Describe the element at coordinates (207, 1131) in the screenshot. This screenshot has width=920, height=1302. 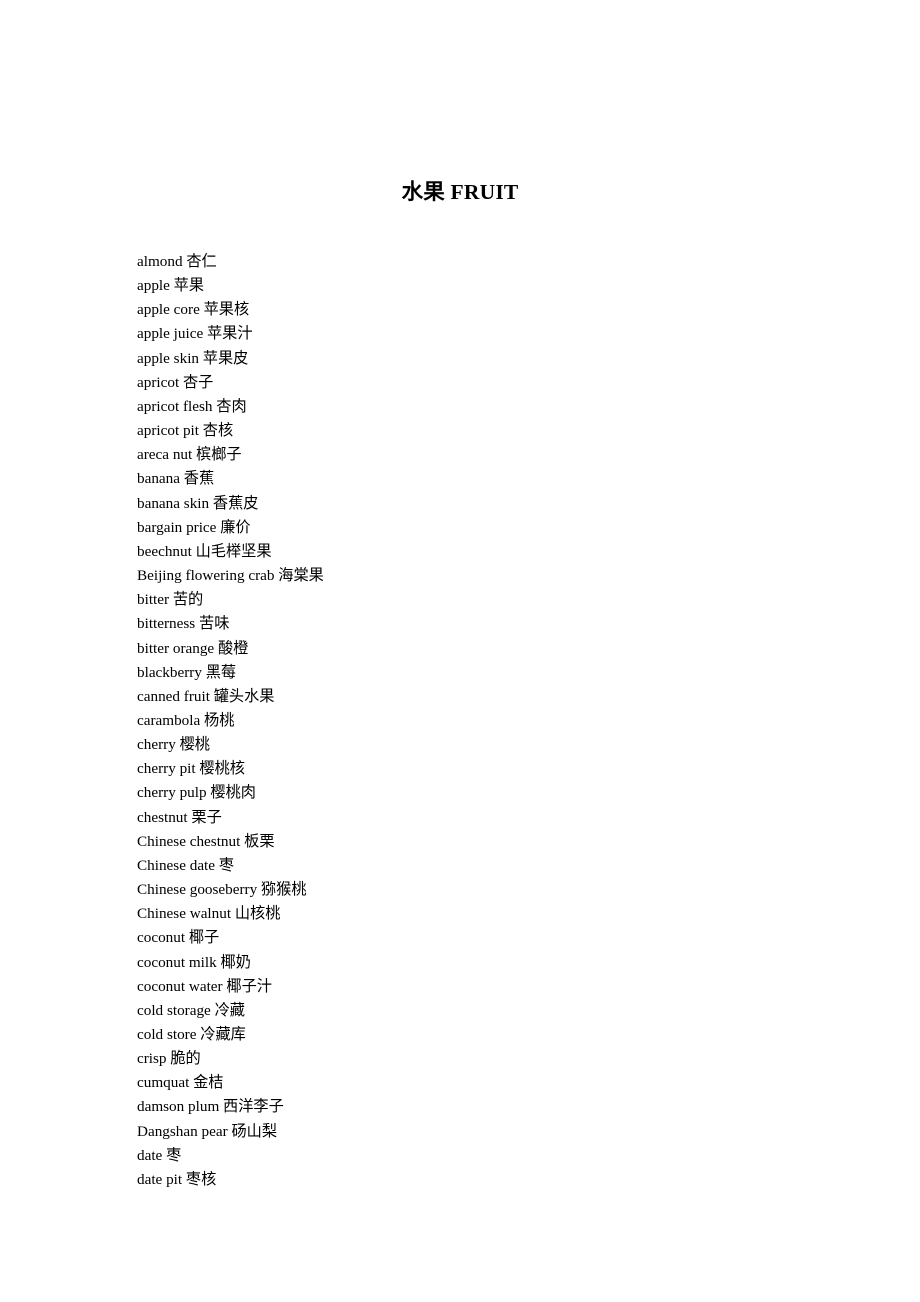
I see `glossary-entry: Dangshan pear 砀山梨` at that location.